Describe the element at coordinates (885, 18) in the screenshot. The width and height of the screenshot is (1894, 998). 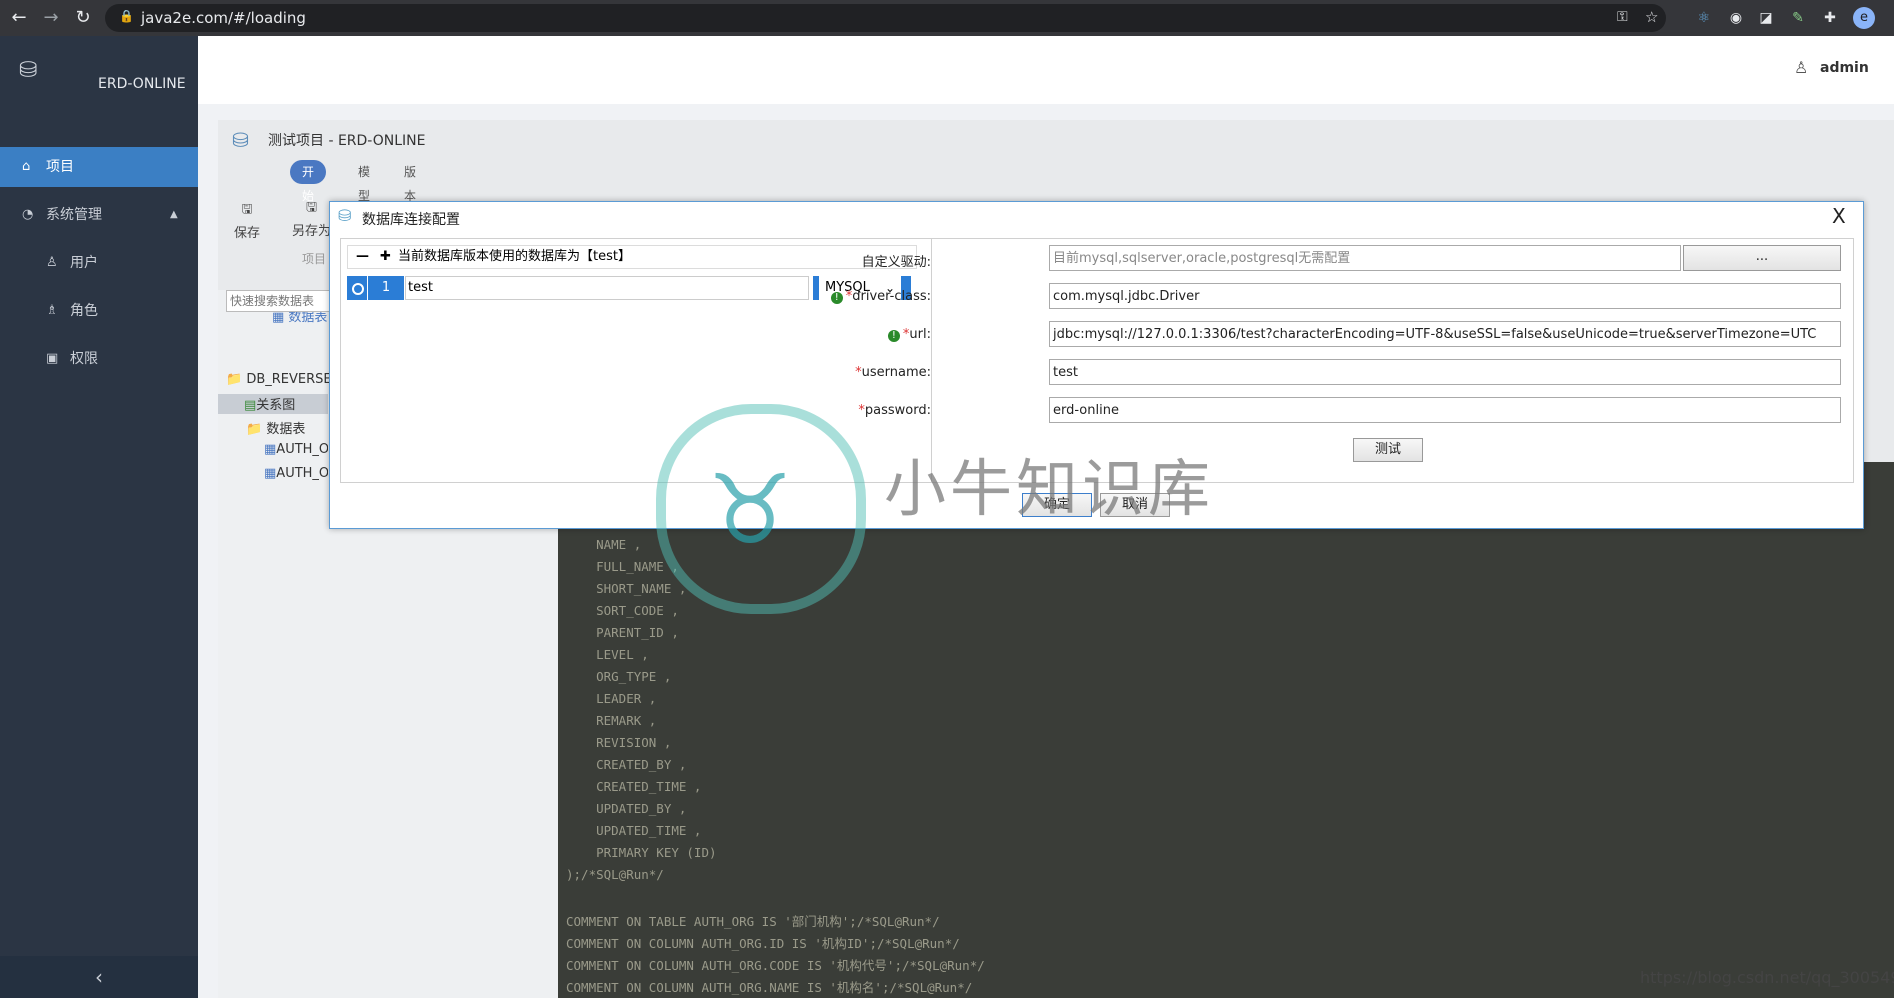
I see `address-bar: 🔒 java2e.com/#/loading ⚿ ☆` at that location.